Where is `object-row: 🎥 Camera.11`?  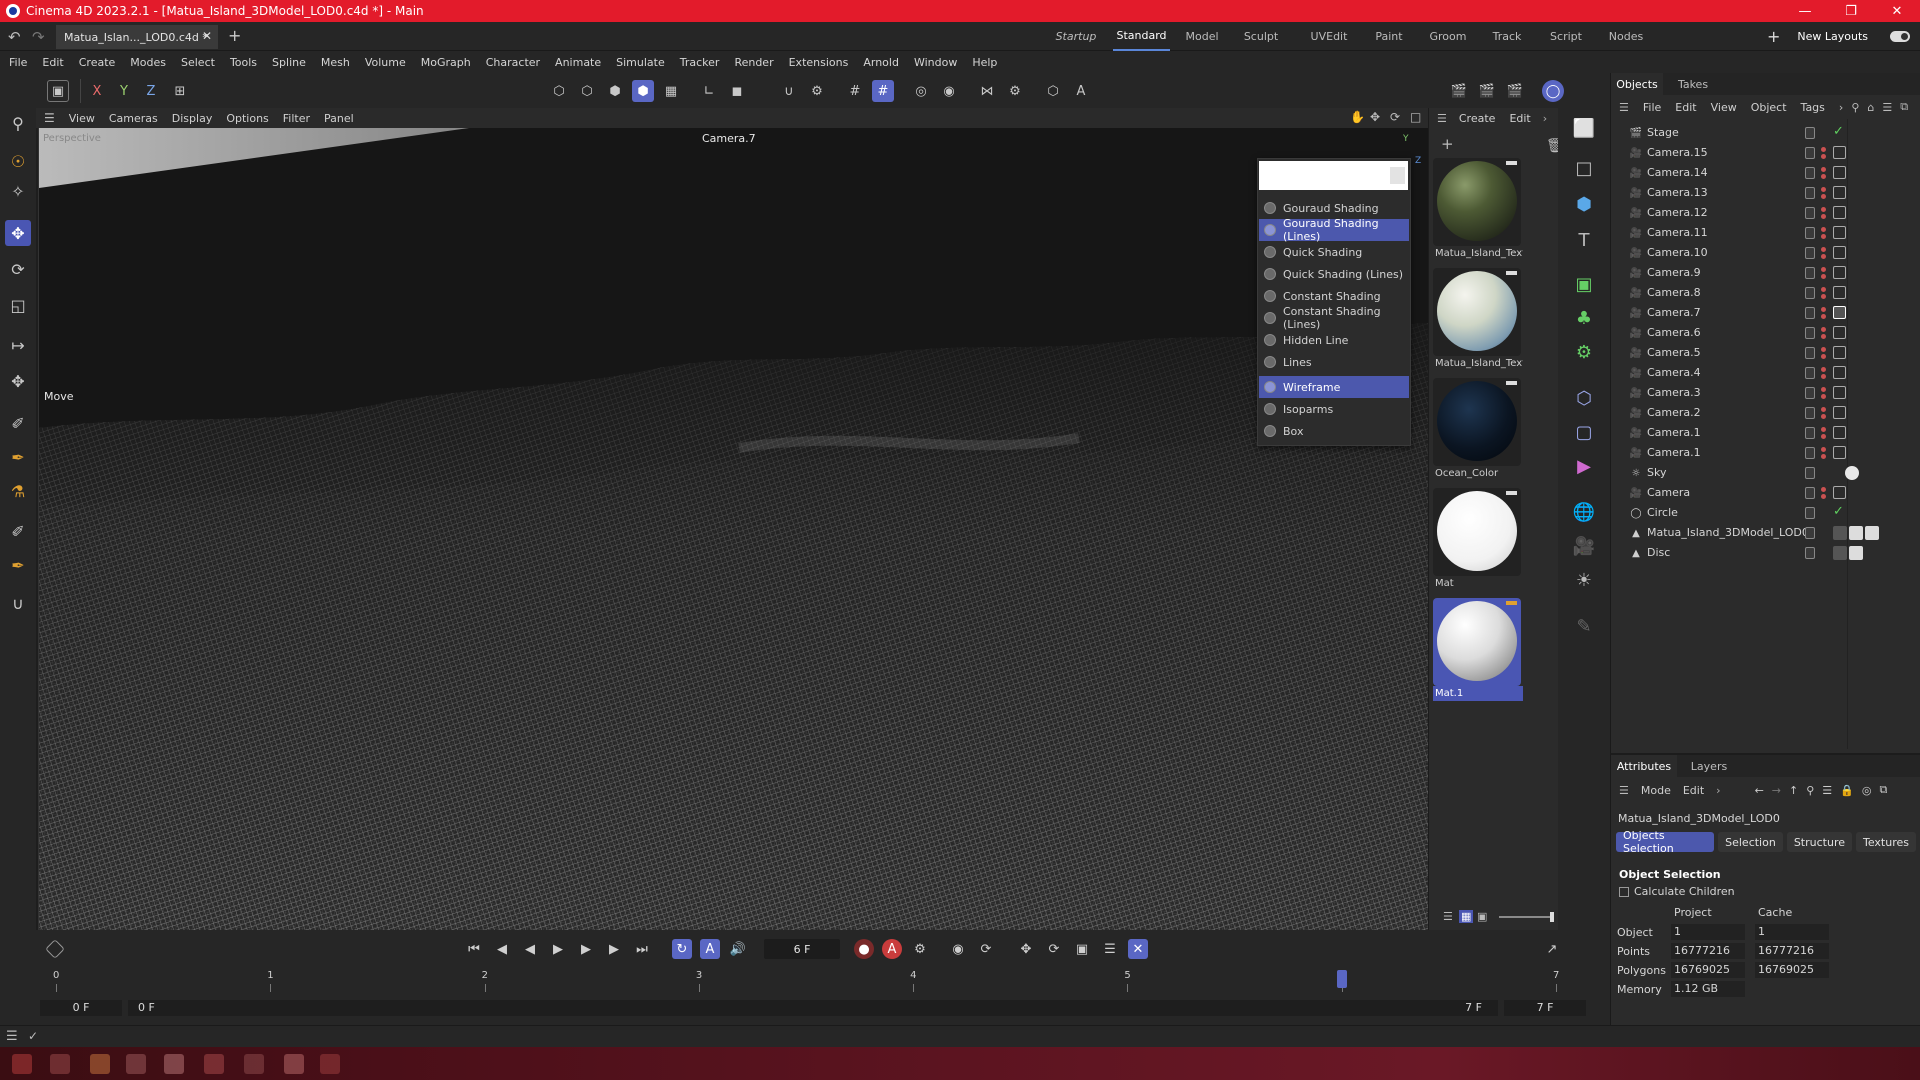 object-row: 🎥 Camera.11 is located at coordinates (1765, 233).